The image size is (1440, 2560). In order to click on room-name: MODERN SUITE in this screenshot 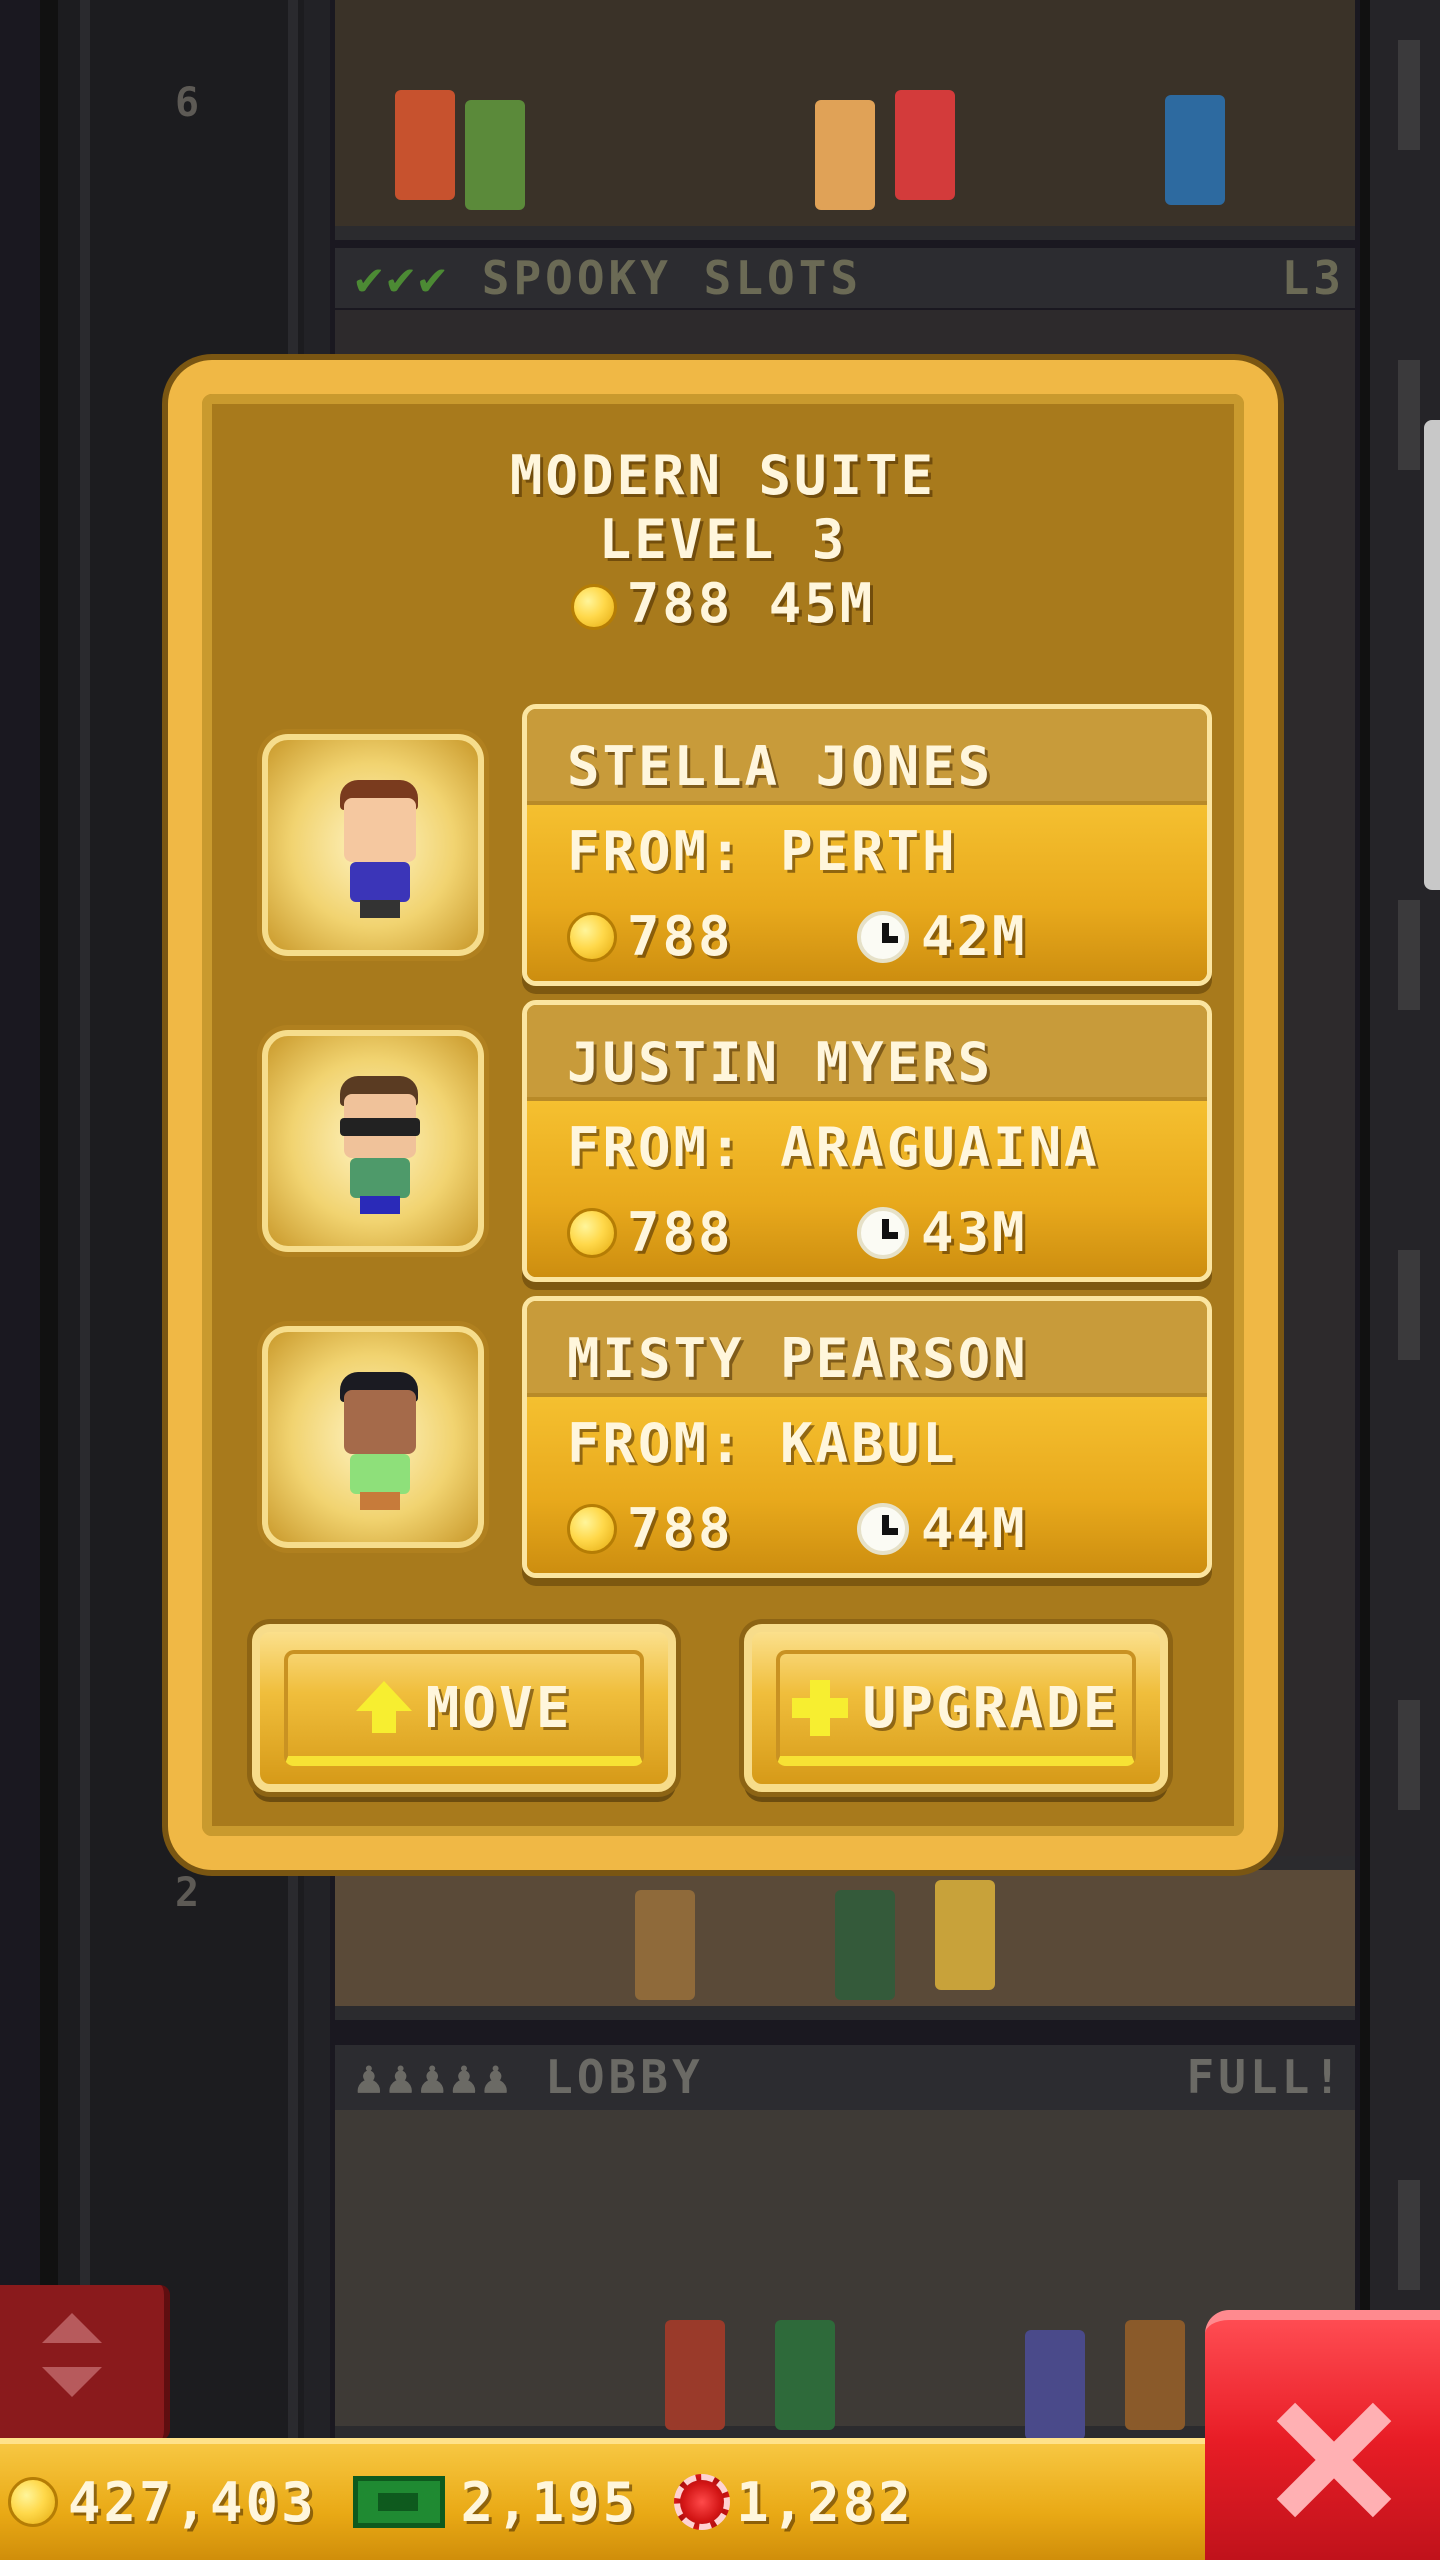, I will do `click(723, 475)`.